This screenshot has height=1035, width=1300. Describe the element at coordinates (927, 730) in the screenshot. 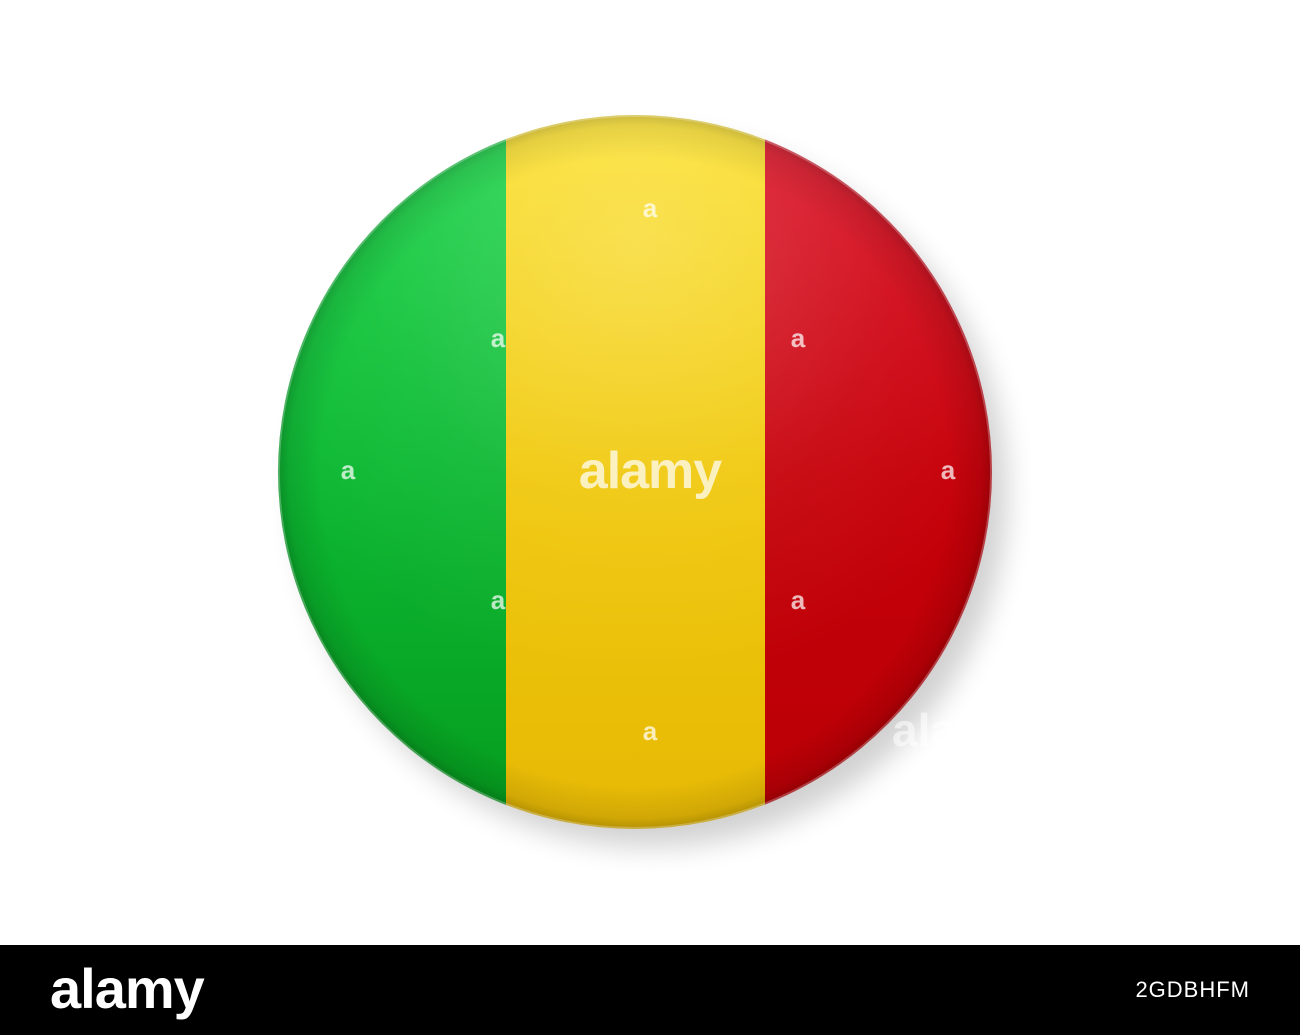

I see `watermark-edge: alamy` at that location.